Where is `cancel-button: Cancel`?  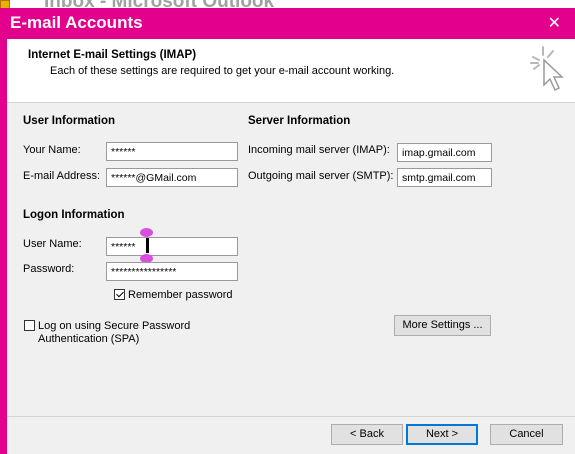 cancel-button: Cancel is located at coordinates (526, 434).